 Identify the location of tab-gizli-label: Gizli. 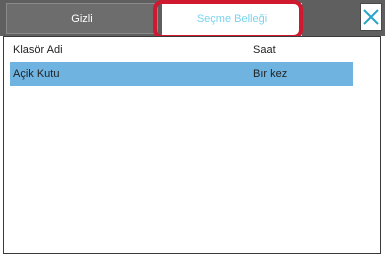
(82, 18).